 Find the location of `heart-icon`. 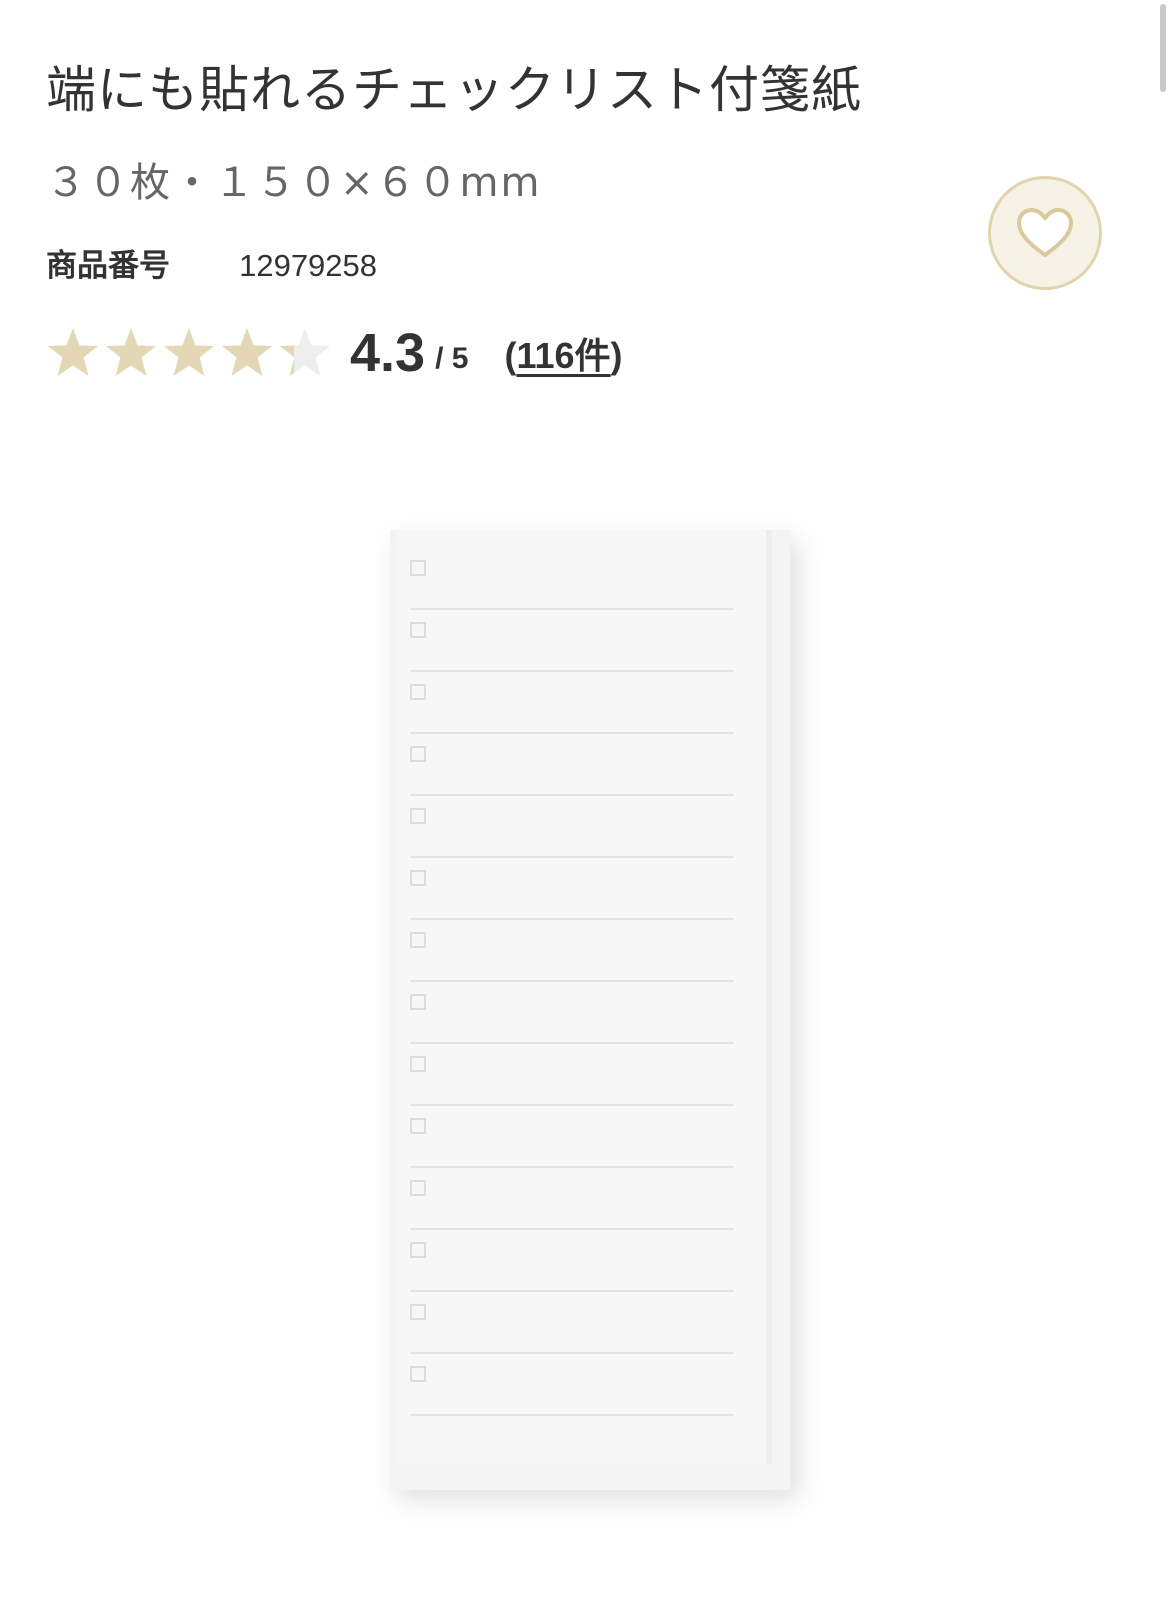

heart-icon is located at coordinates (1045, 232).